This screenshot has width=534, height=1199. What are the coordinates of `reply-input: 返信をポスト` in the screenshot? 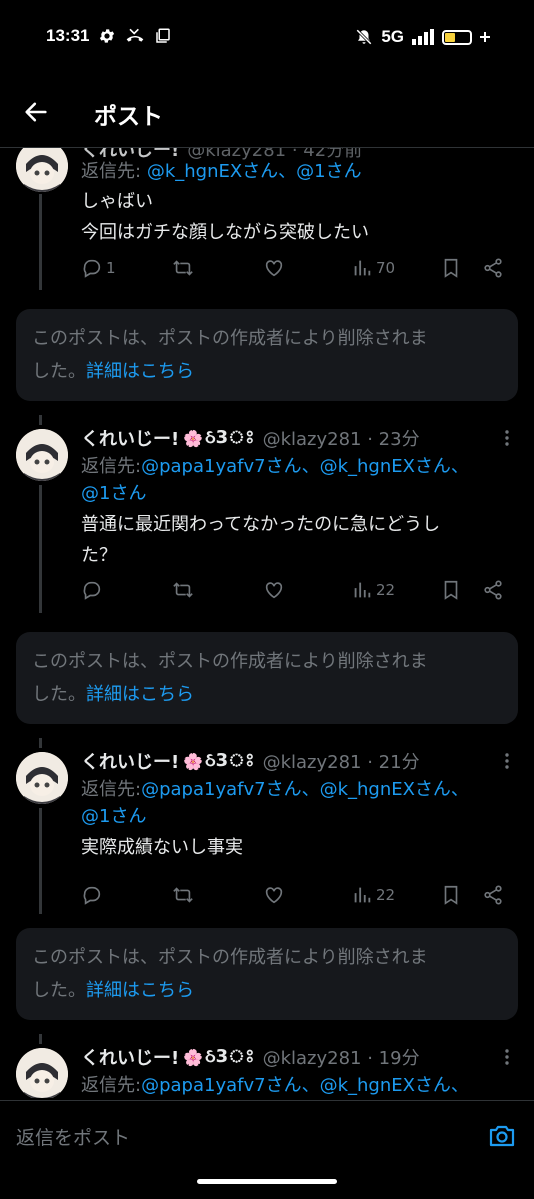 It's located at (73, 1136).